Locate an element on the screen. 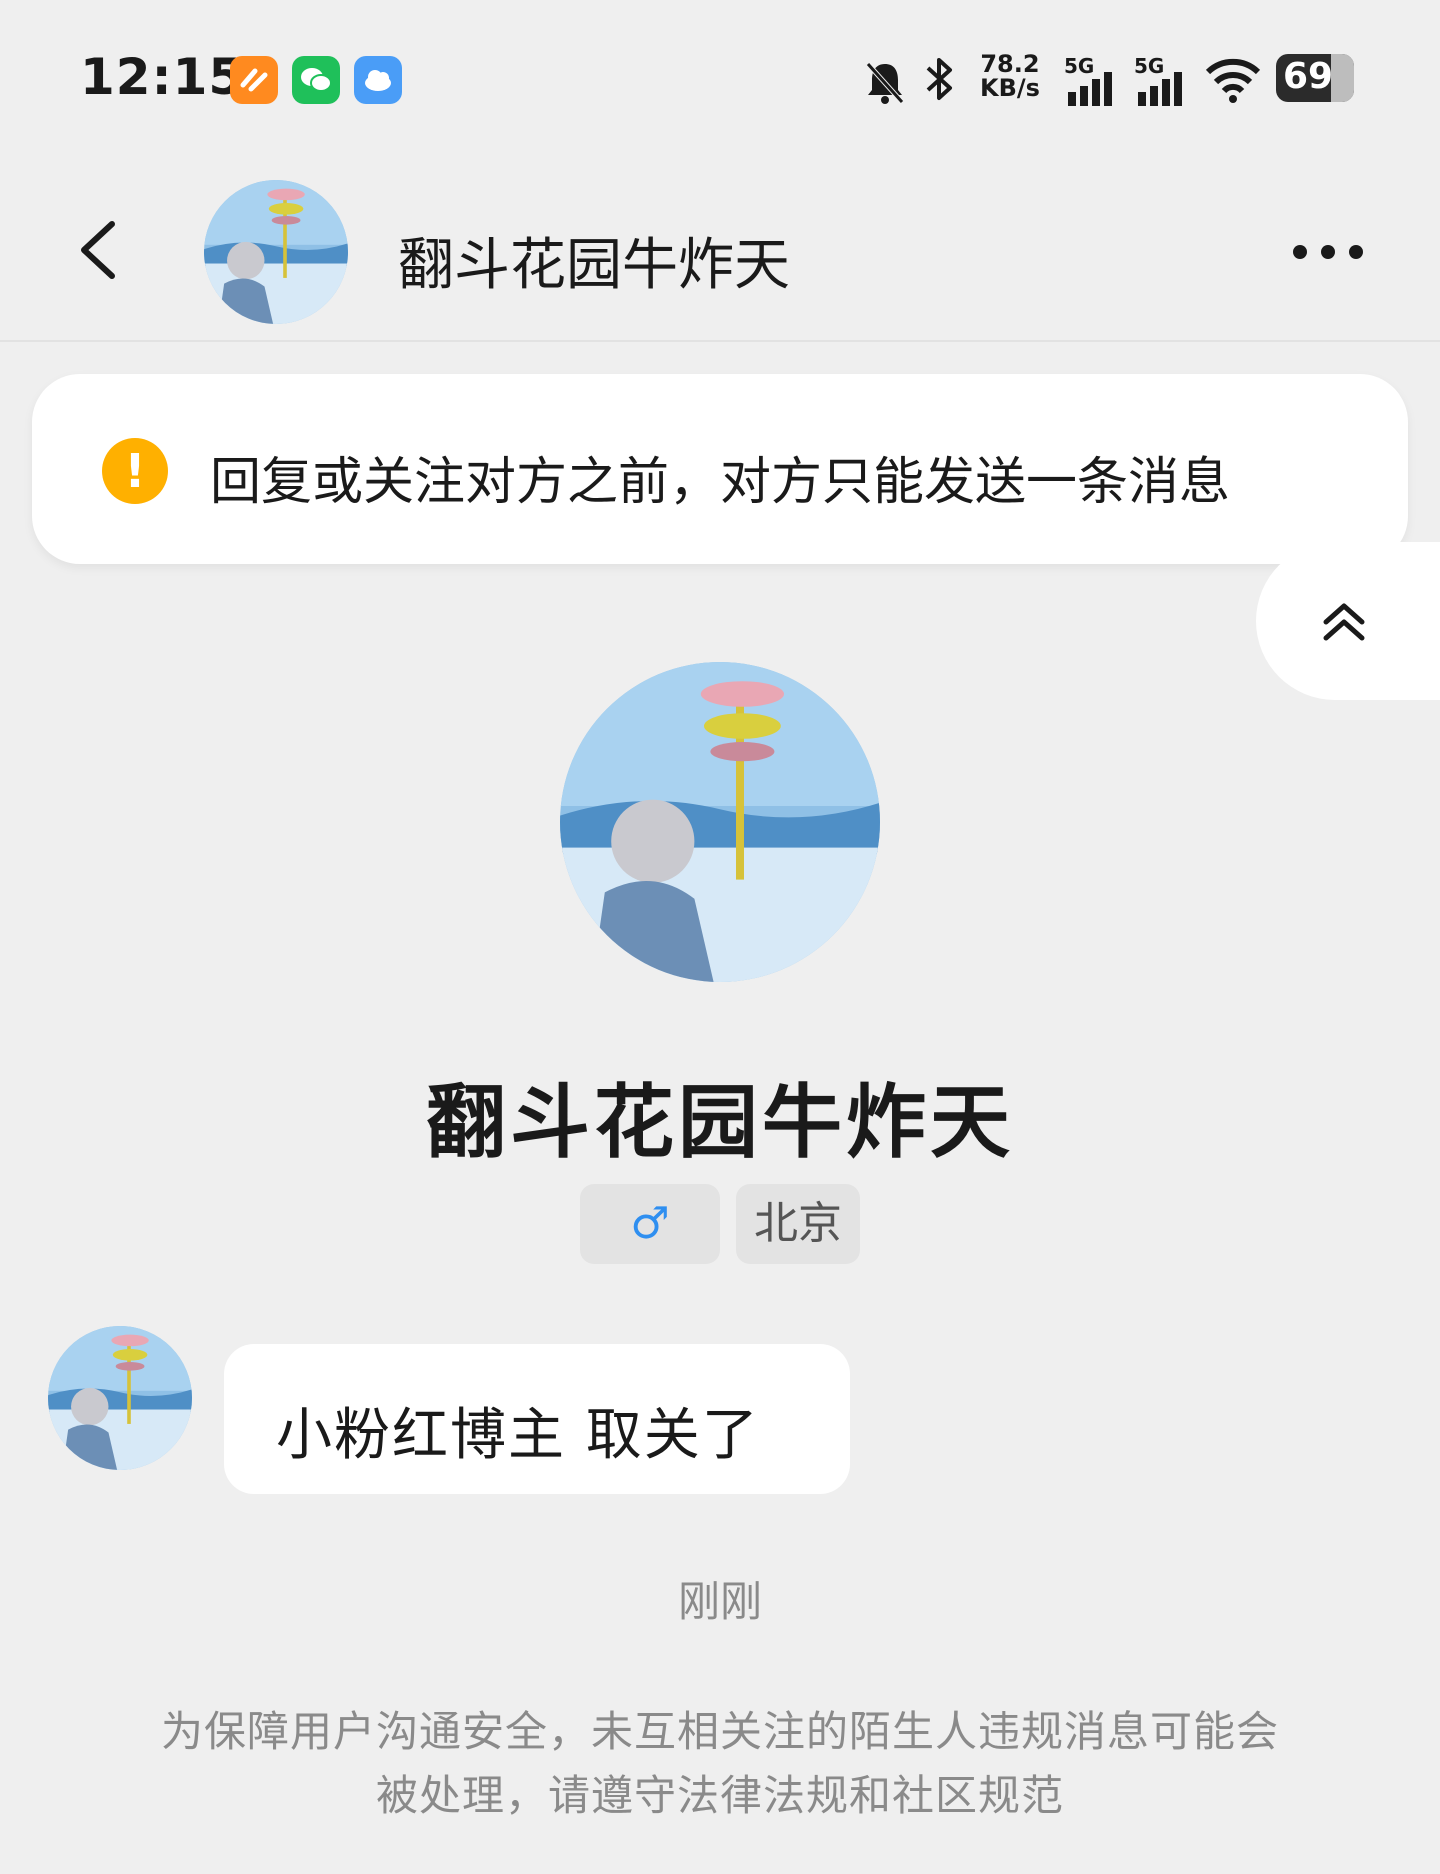 This screenshot has width=1440, height=1874. more-dots-icon is located at coordinates (1328, 252).